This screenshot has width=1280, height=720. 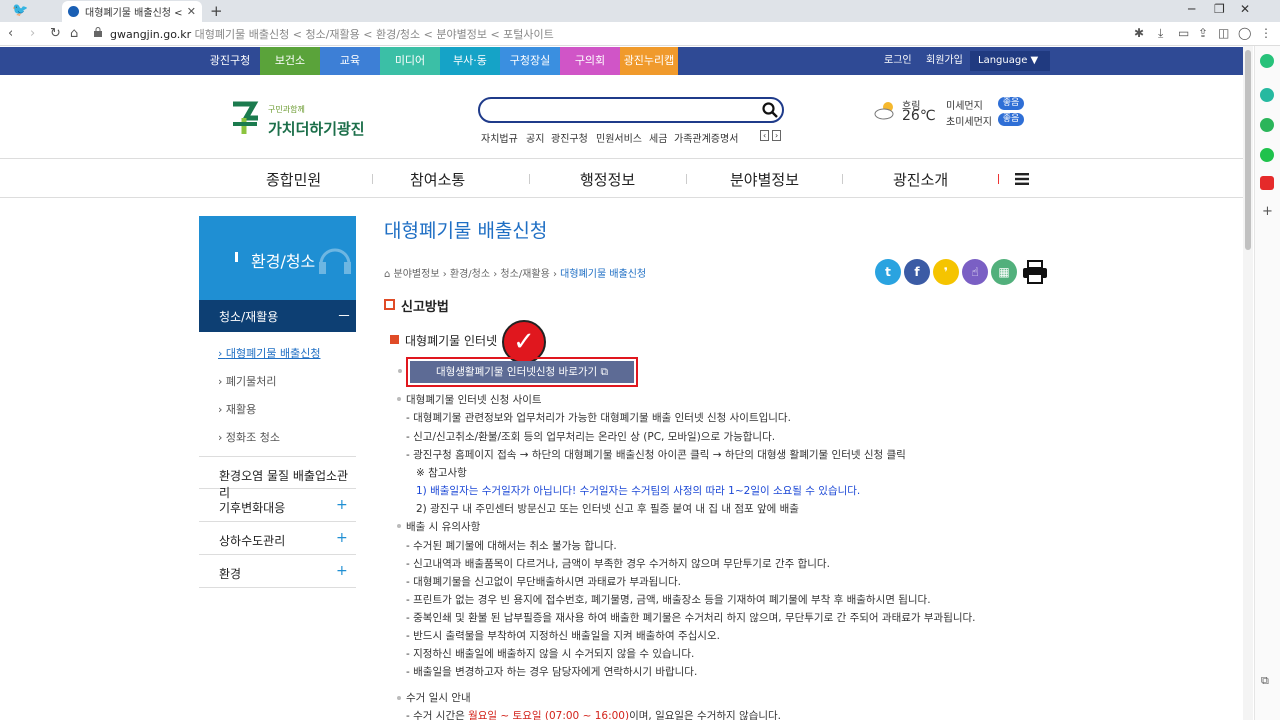 What do you see at coordinates (151, 34) in the screenshot?
I see `url-host: gwangjin.go.kr` at bounding box center [151, 34].